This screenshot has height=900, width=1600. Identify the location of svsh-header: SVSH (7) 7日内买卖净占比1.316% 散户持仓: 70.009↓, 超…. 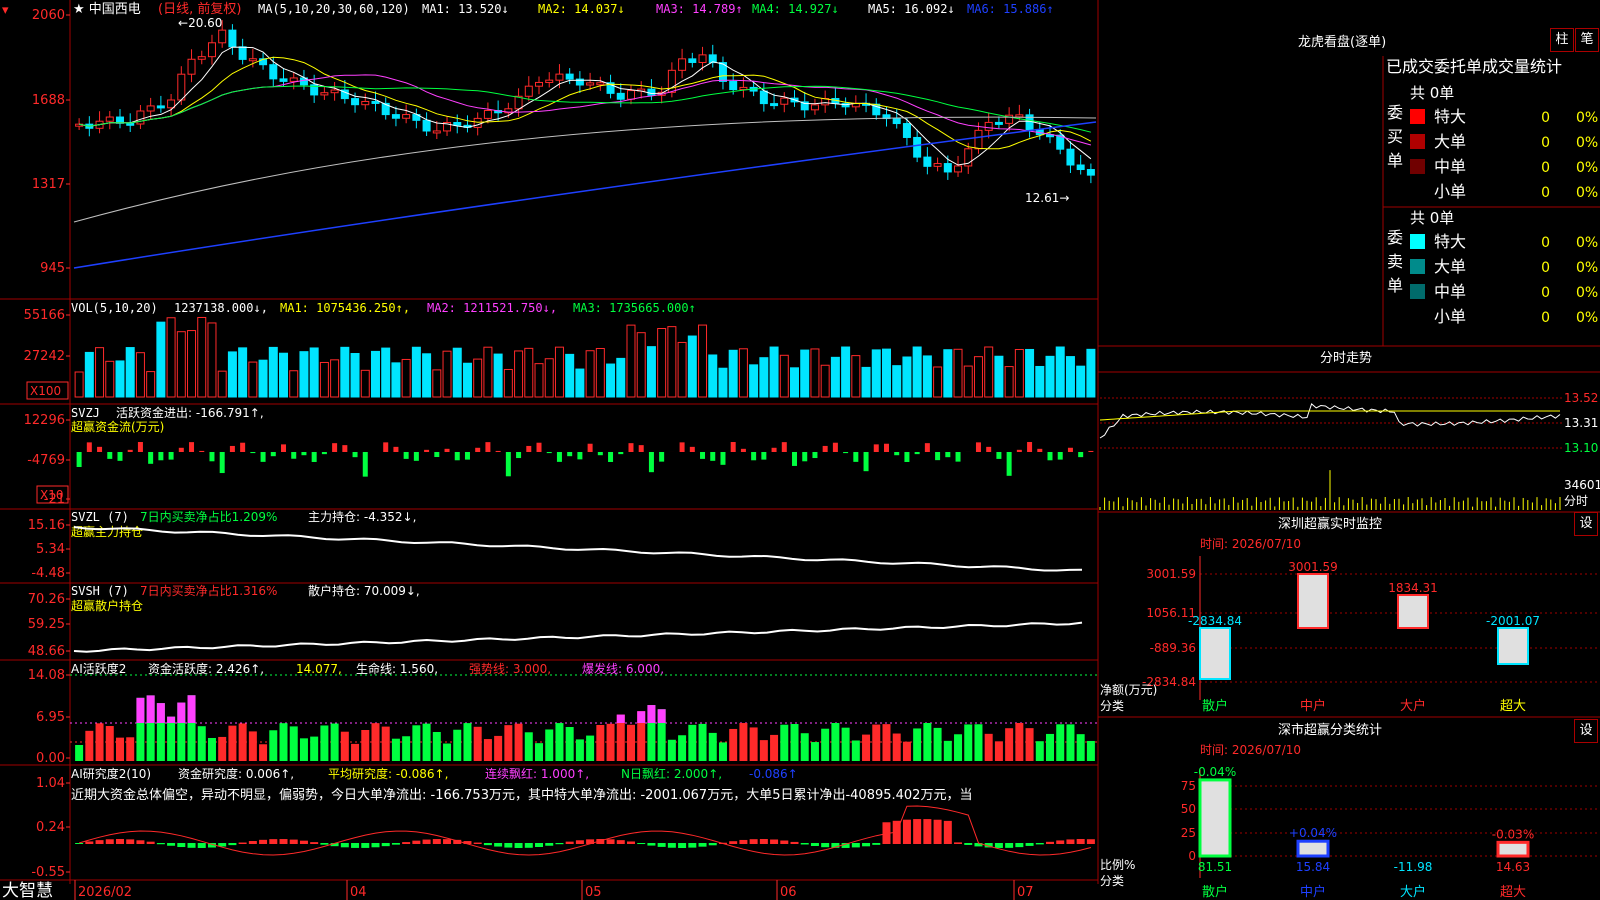
(245, 598).